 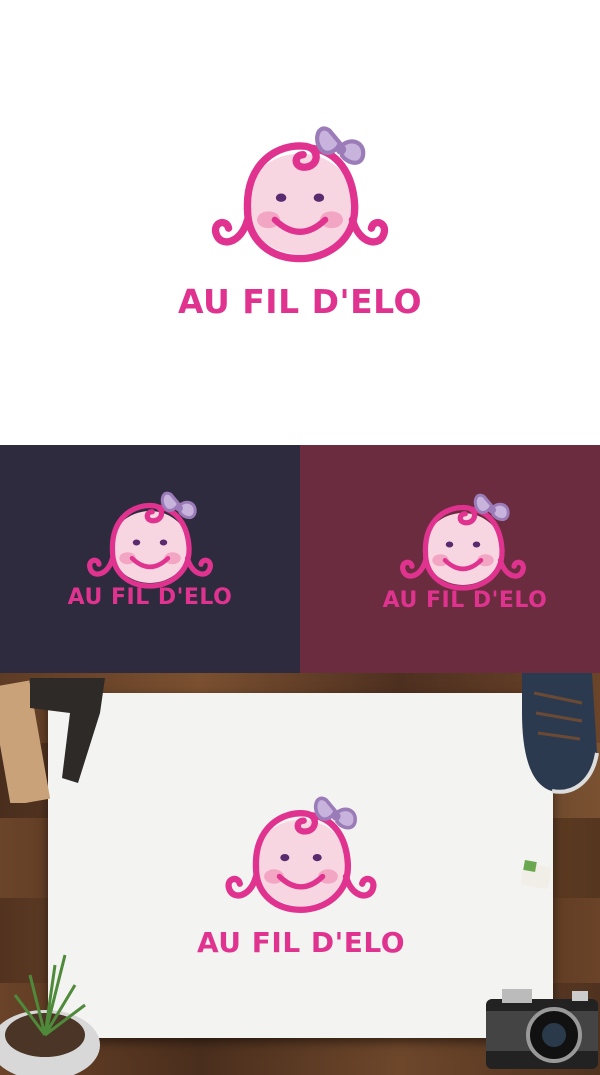 What do you see at coordinates (542, 1029) in the screenshot?
I see `camera-icon` at bounding box center [542, 1029].